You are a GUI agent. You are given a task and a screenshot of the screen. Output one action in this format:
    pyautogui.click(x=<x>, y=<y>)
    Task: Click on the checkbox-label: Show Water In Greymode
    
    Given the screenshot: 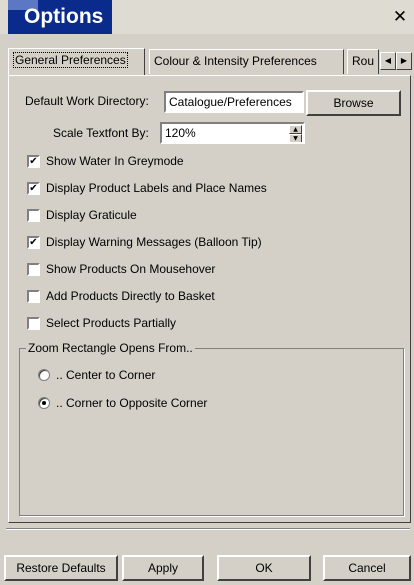 What is the action you would take?
    pyautogui.click(x=115, y=161)
    